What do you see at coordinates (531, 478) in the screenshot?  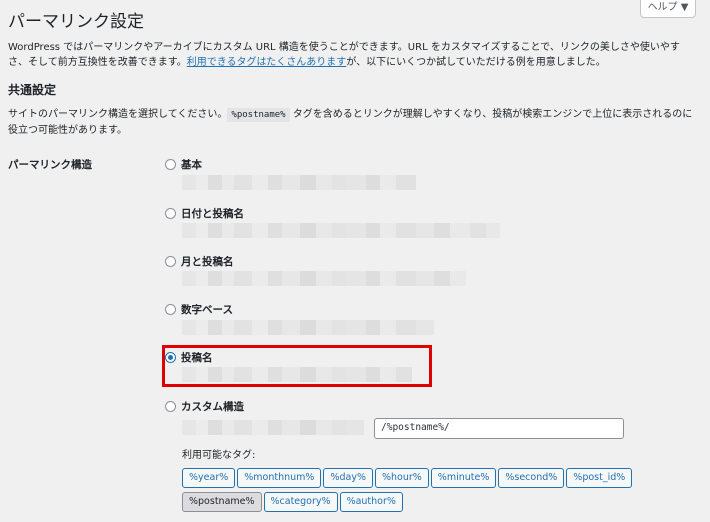 I see `tag-button-second: %second%` at bounding box center [531, 478].